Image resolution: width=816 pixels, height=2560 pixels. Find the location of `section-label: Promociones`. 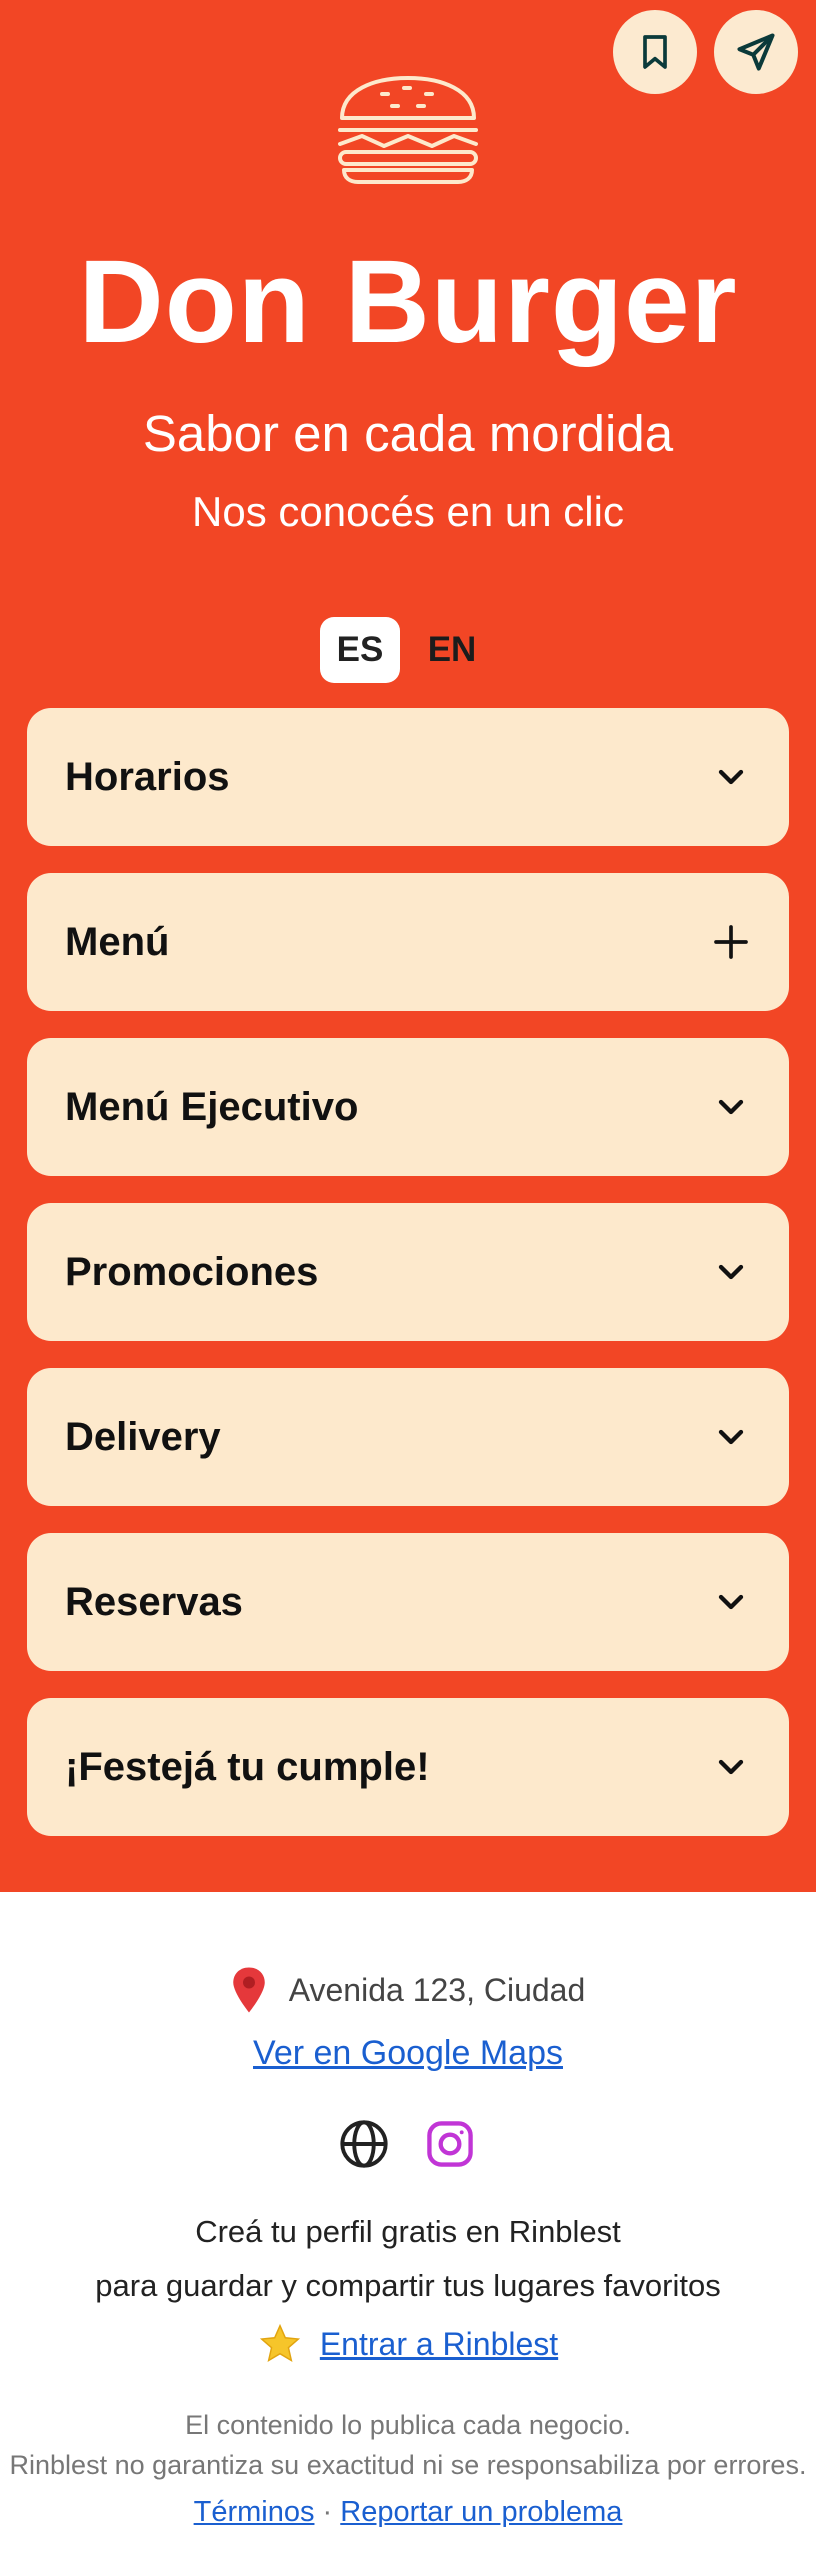

section-label: Promociones is located at coordinates (192, 1271).